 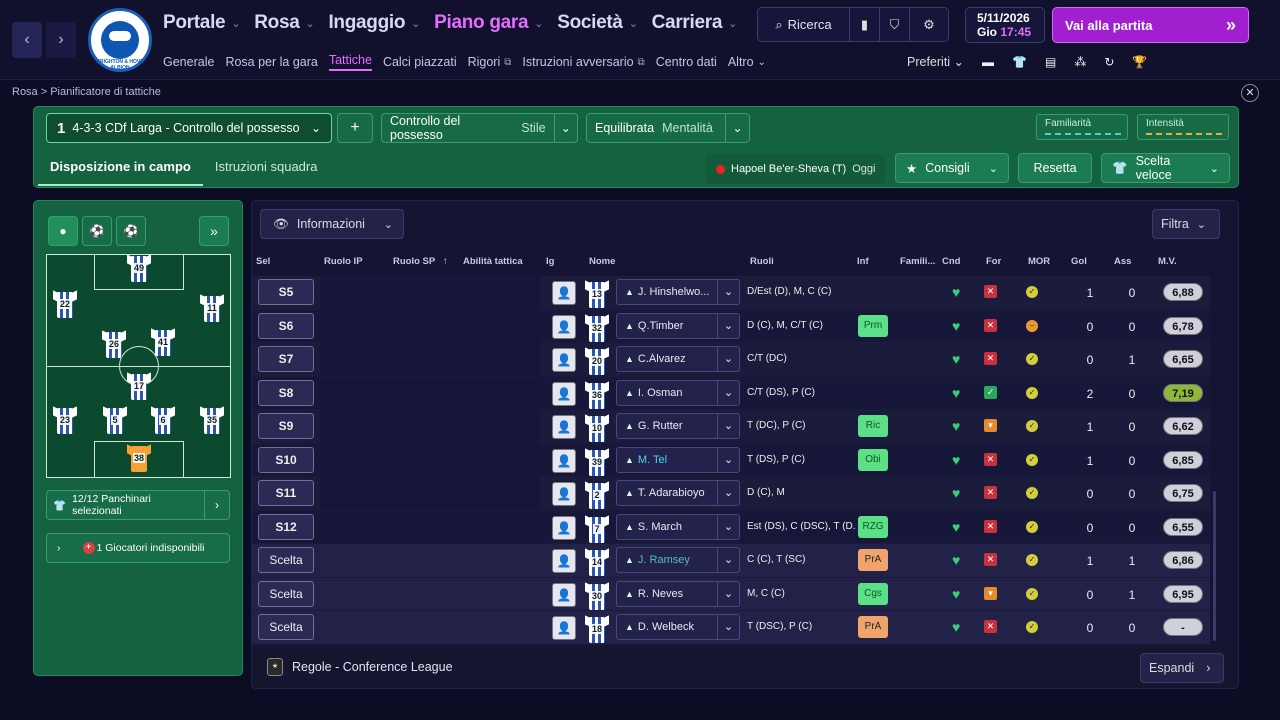 I want to click on favorites-dropdown: Preferiti ⌄, so click(x=935, y=61).